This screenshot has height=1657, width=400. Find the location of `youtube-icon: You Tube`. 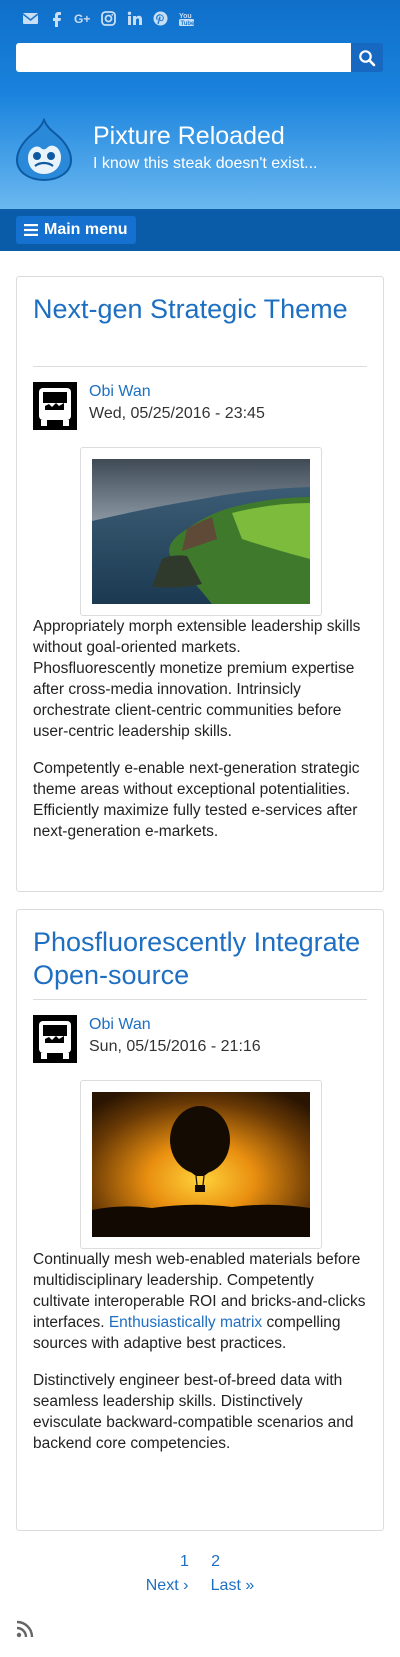

youtube-icon: You Tube is located at coordinates (186, 18).